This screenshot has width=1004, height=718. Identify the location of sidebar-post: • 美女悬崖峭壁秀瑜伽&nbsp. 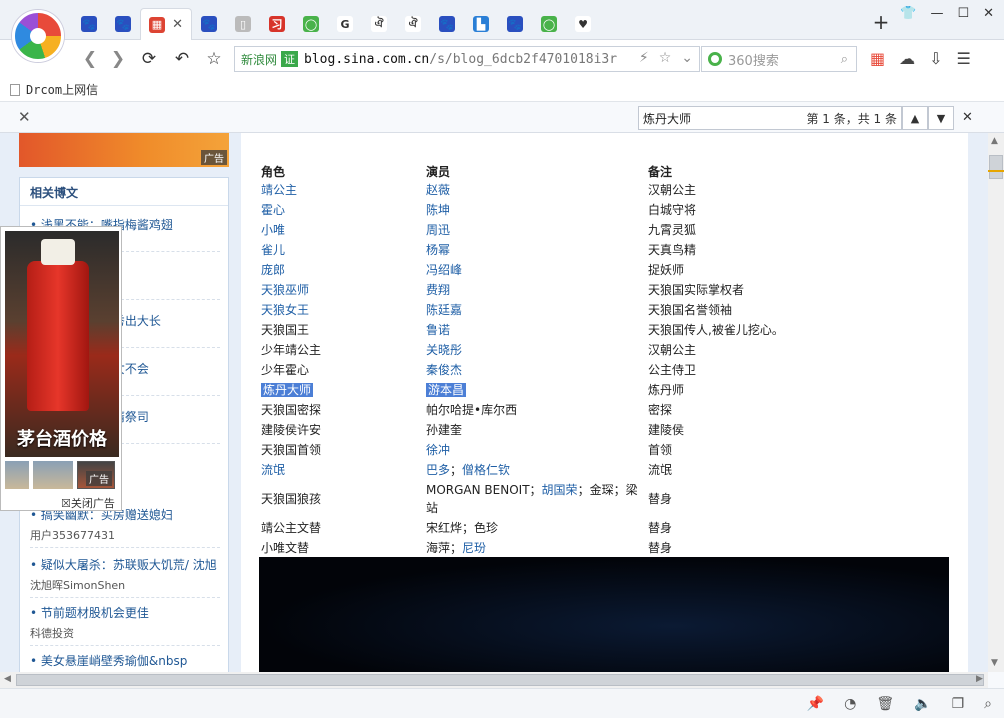
(125, 662).